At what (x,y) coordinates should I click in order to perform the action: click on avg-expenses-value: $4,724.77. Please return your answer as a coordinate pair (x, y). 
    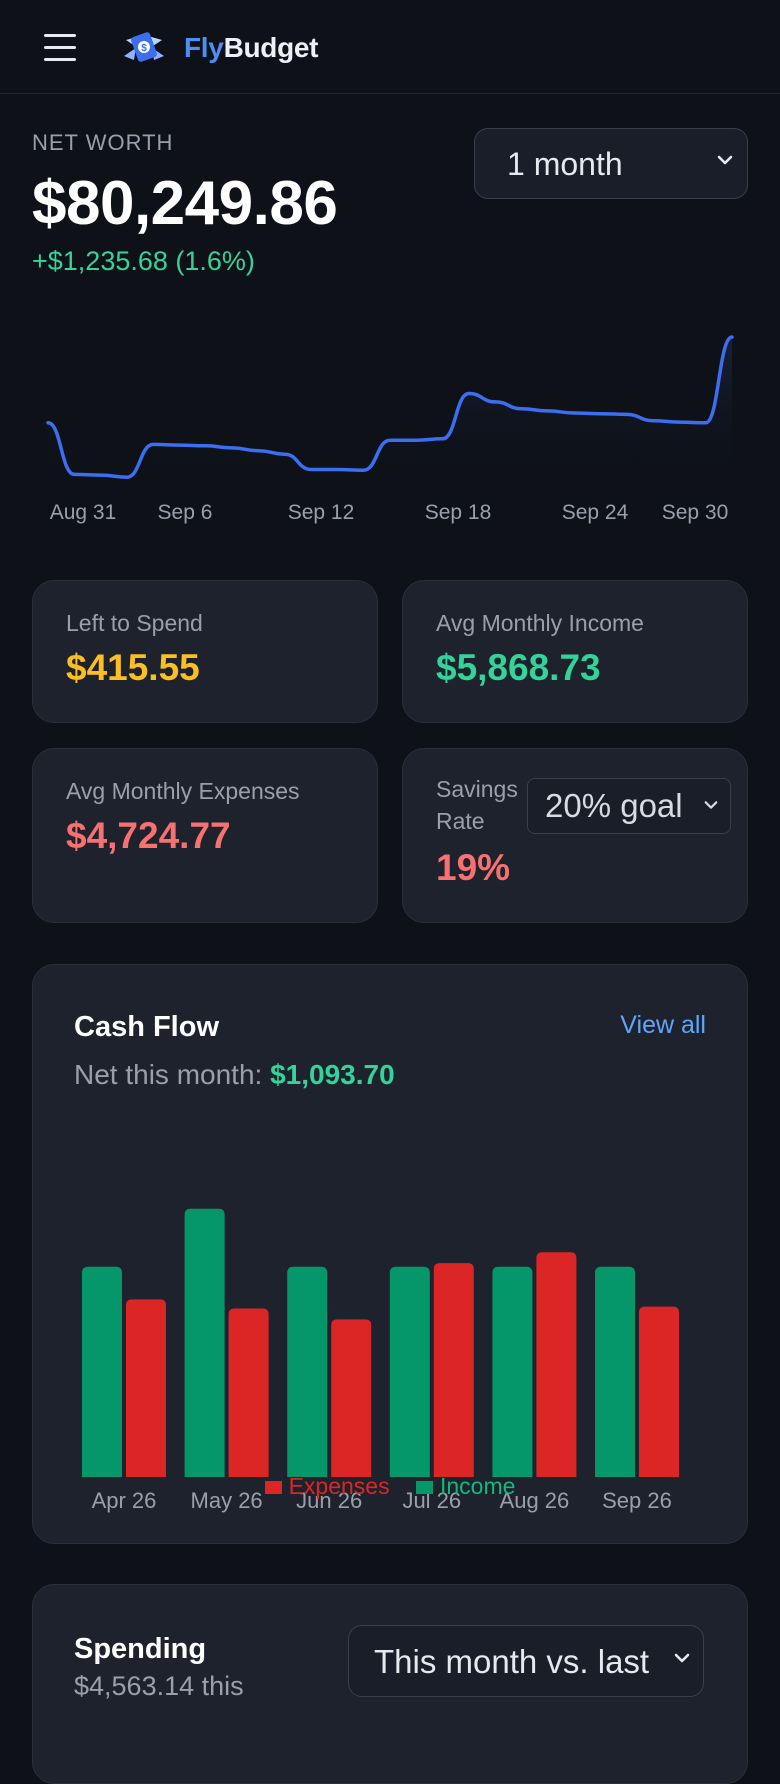
    Looking at the image, I should click on (148, 835).